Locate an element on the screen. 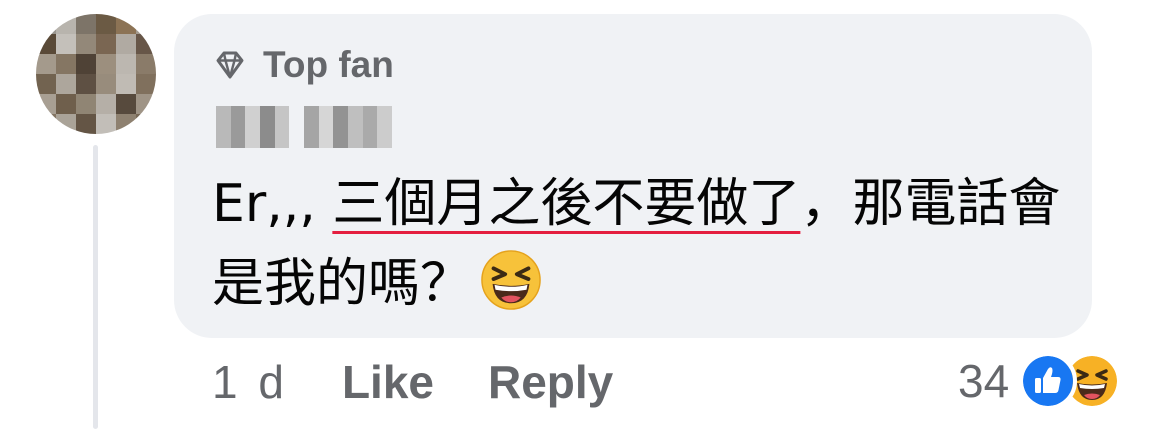 The height and width of the screenshot is (429, 1170). grinning-squinting-face-icon is located at coordinates (511, 280).